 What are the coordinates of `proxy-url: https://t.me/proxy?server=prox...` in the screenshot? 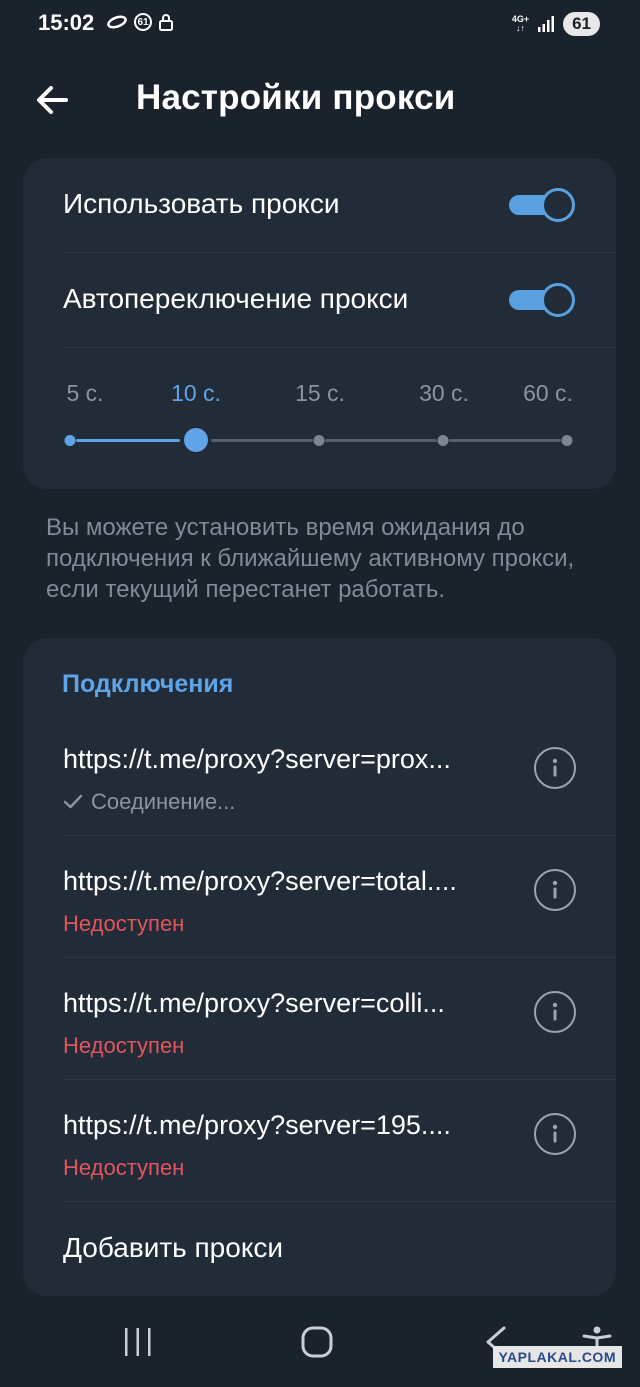 It's located at (257, 759).